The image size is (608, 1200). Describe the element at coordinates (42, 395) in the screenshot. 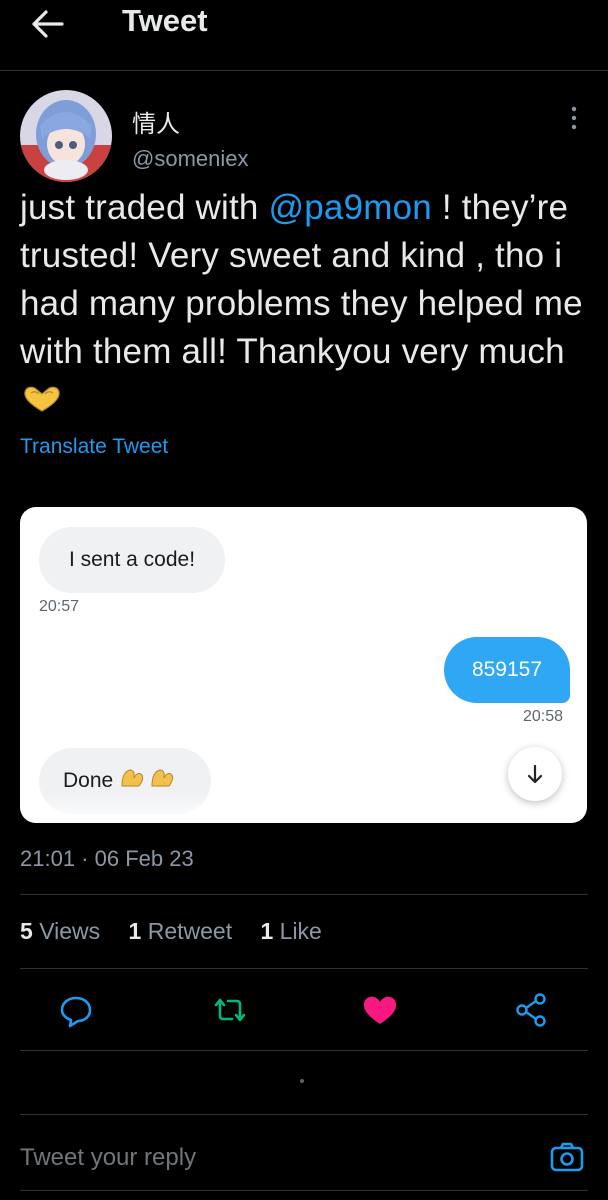

I see `heart-hands-emoji-icon` at that location.